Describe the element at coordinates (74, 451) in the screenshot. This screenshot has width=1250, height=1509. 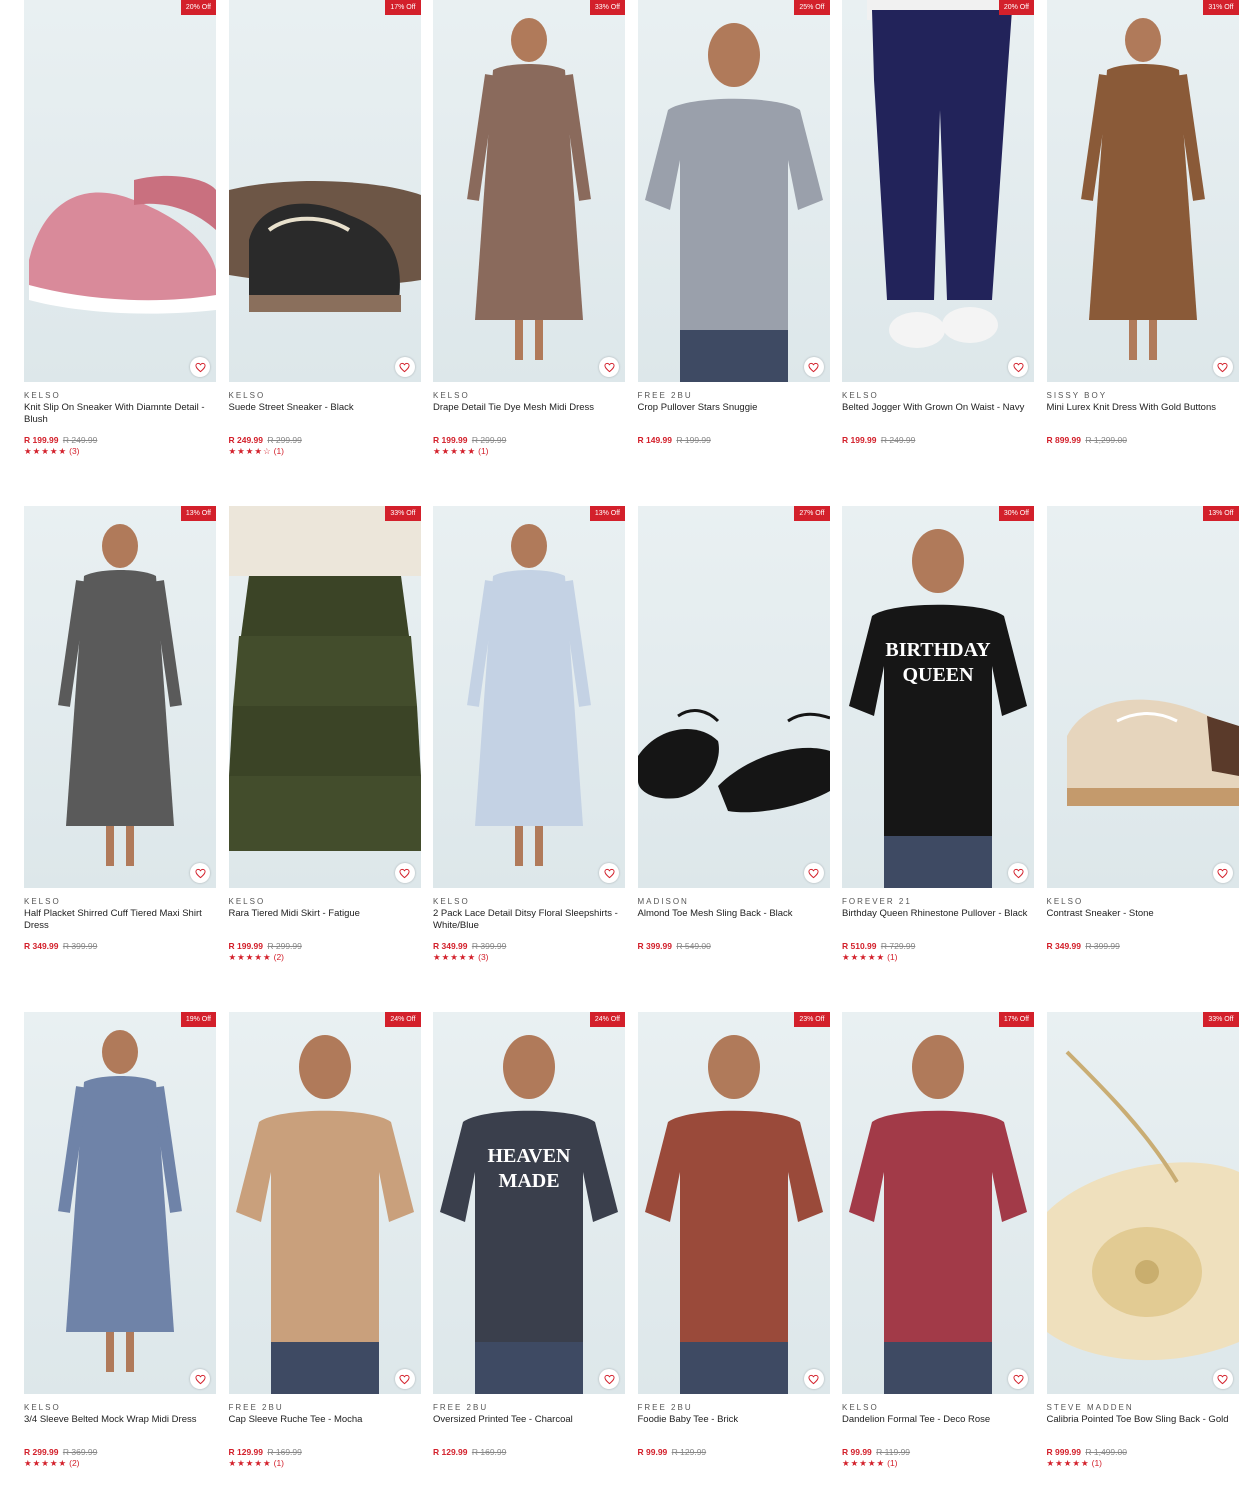
I see `review-count: (3)` at that location.